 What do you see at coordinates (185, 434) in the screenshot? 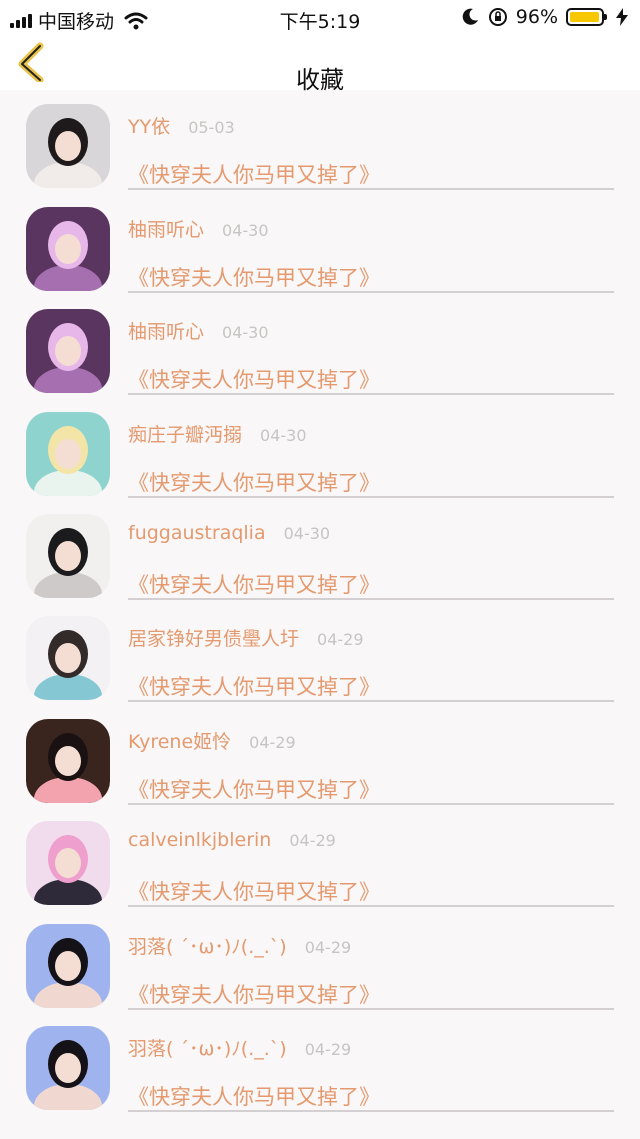
I see `user-name-text: 痴庄子瓣沔搦` at bounding box center [185, 434].